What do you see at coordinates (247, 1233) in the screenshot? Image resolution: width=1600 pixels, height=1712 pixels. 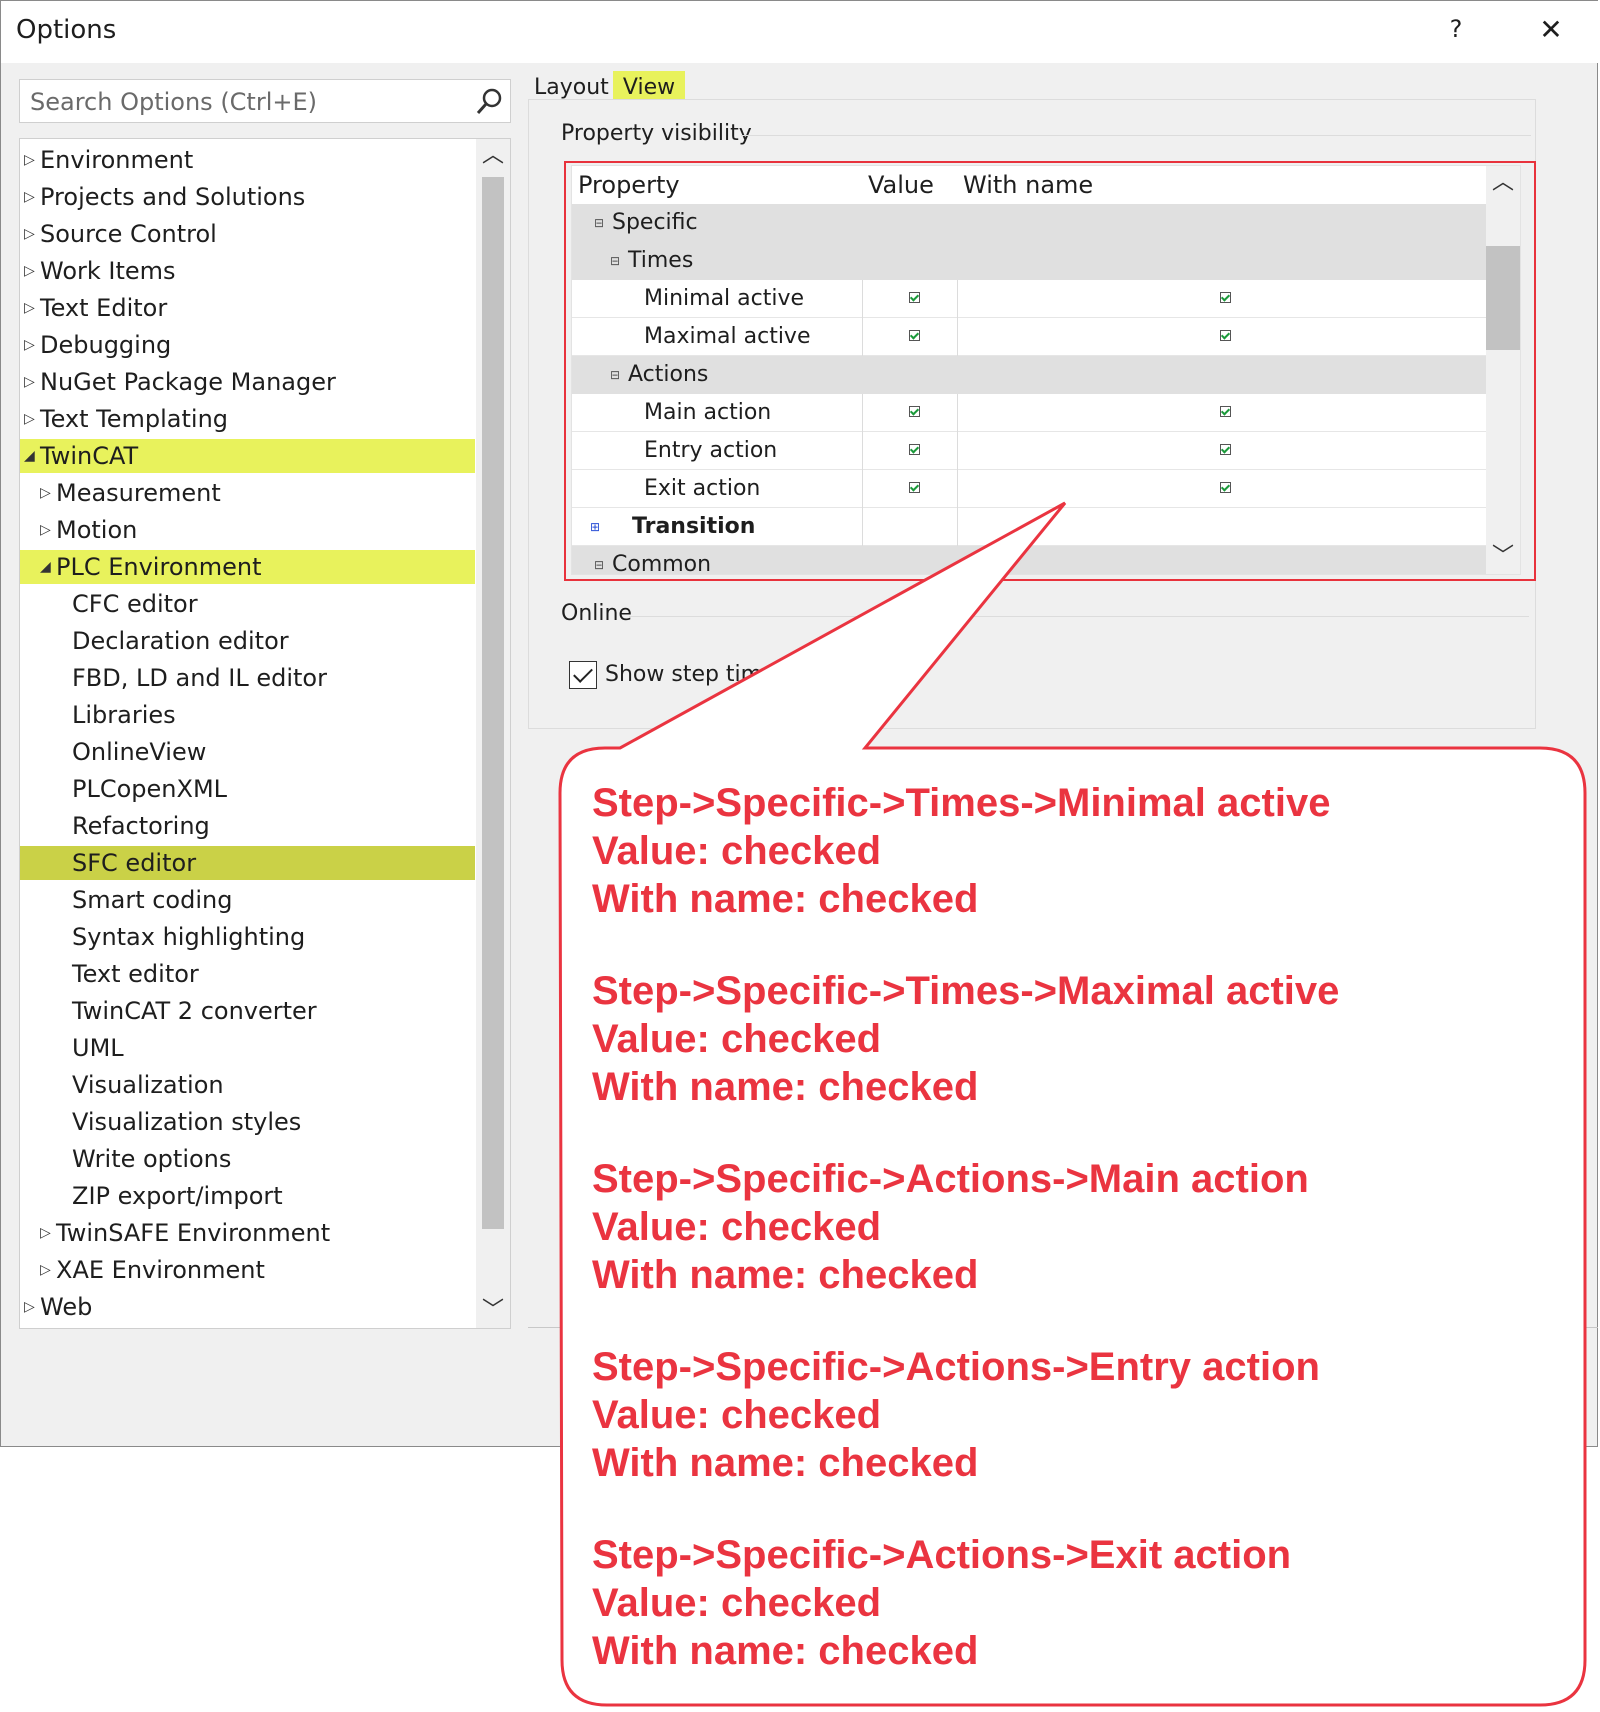 I see `tree-item: ▷ TwinSAFE Environment` at bounding box center [247, 1233].